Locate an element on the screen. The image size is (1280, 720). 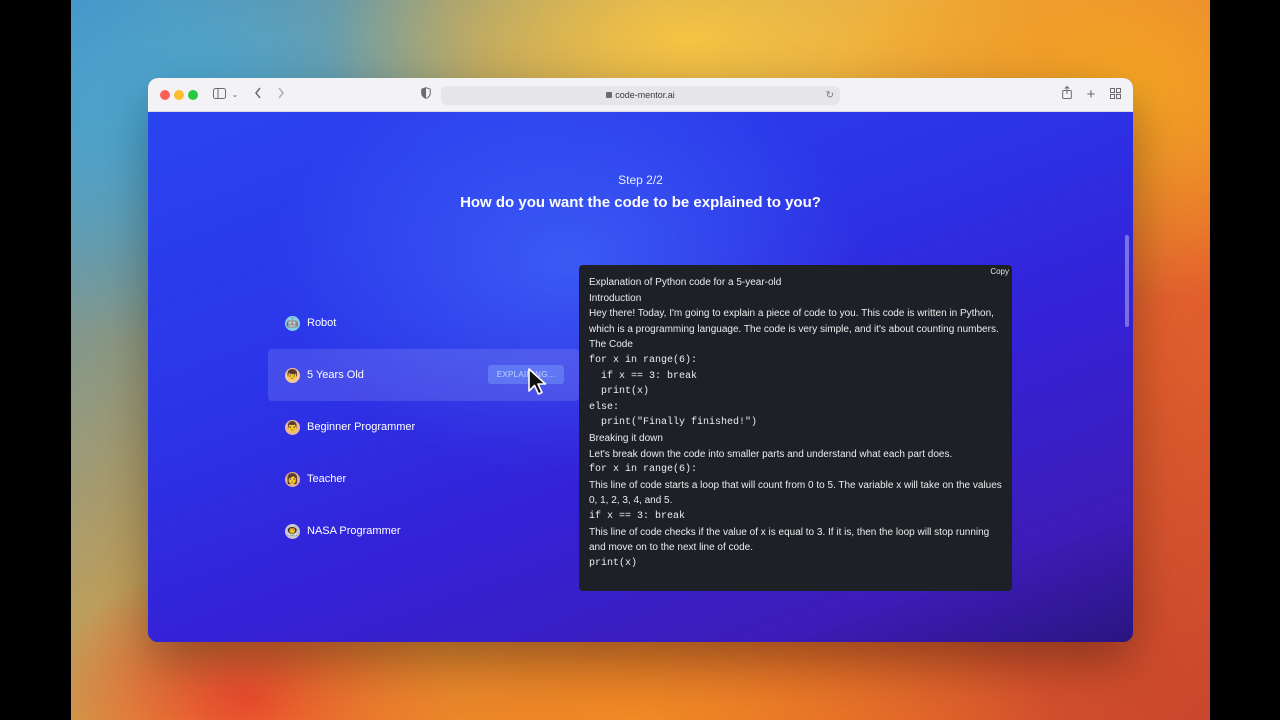
privacy-shield-icon is located at coordinates (426, 95).